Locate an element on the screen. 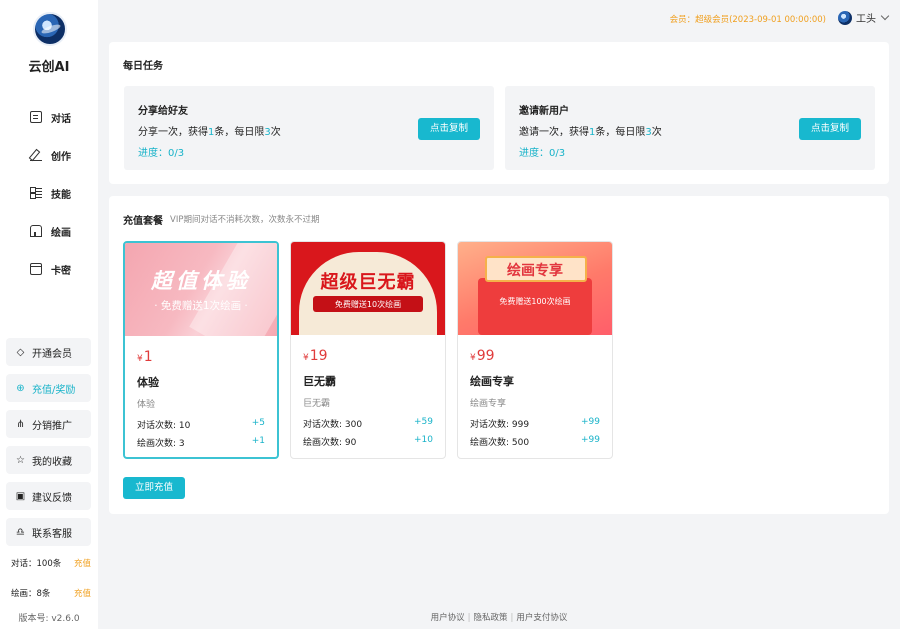  recharge-title: 充值套餐 is located at coordinates (143, 221).